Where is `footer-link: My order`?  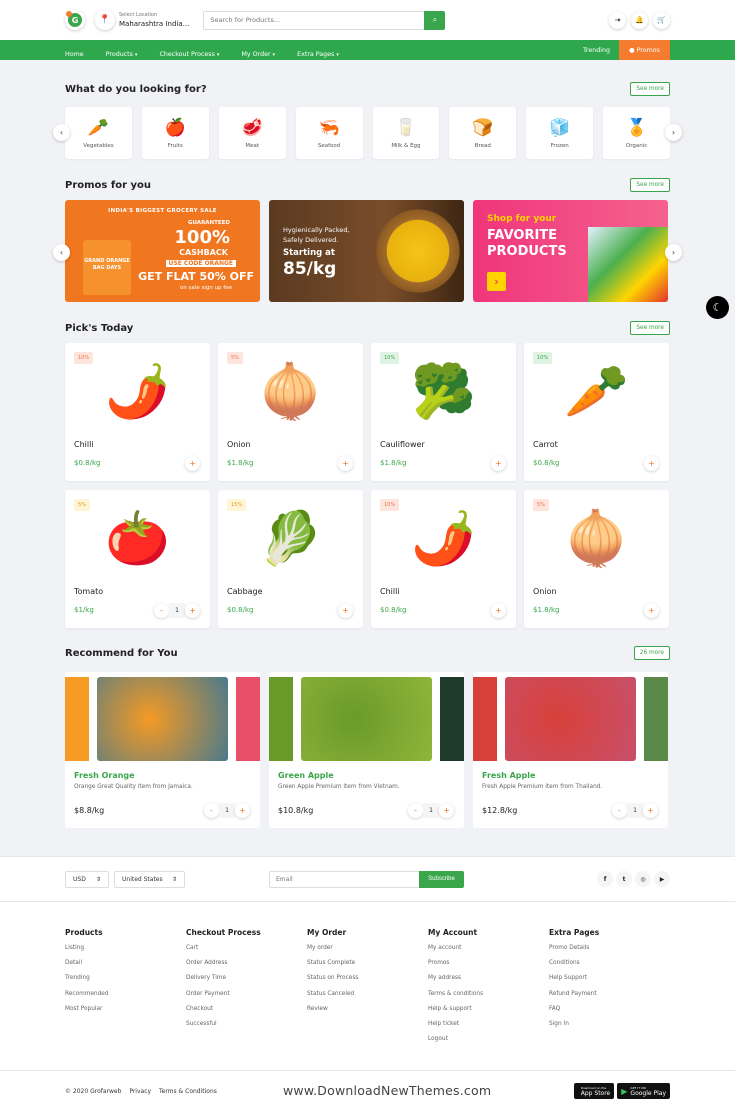 footer-link: My order is located at coordinates (367, 948).